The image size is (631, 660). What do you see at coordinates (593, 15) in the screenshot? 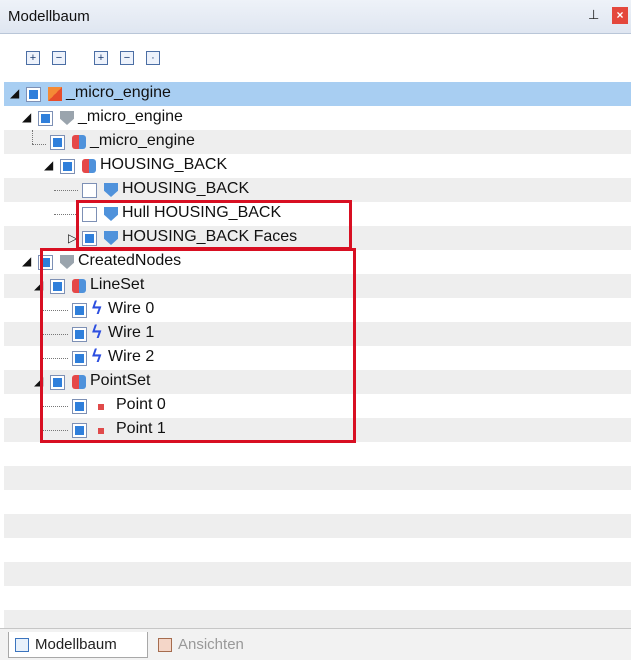
I see `pin-icon: ⊥` at bounding box center [593, 15].